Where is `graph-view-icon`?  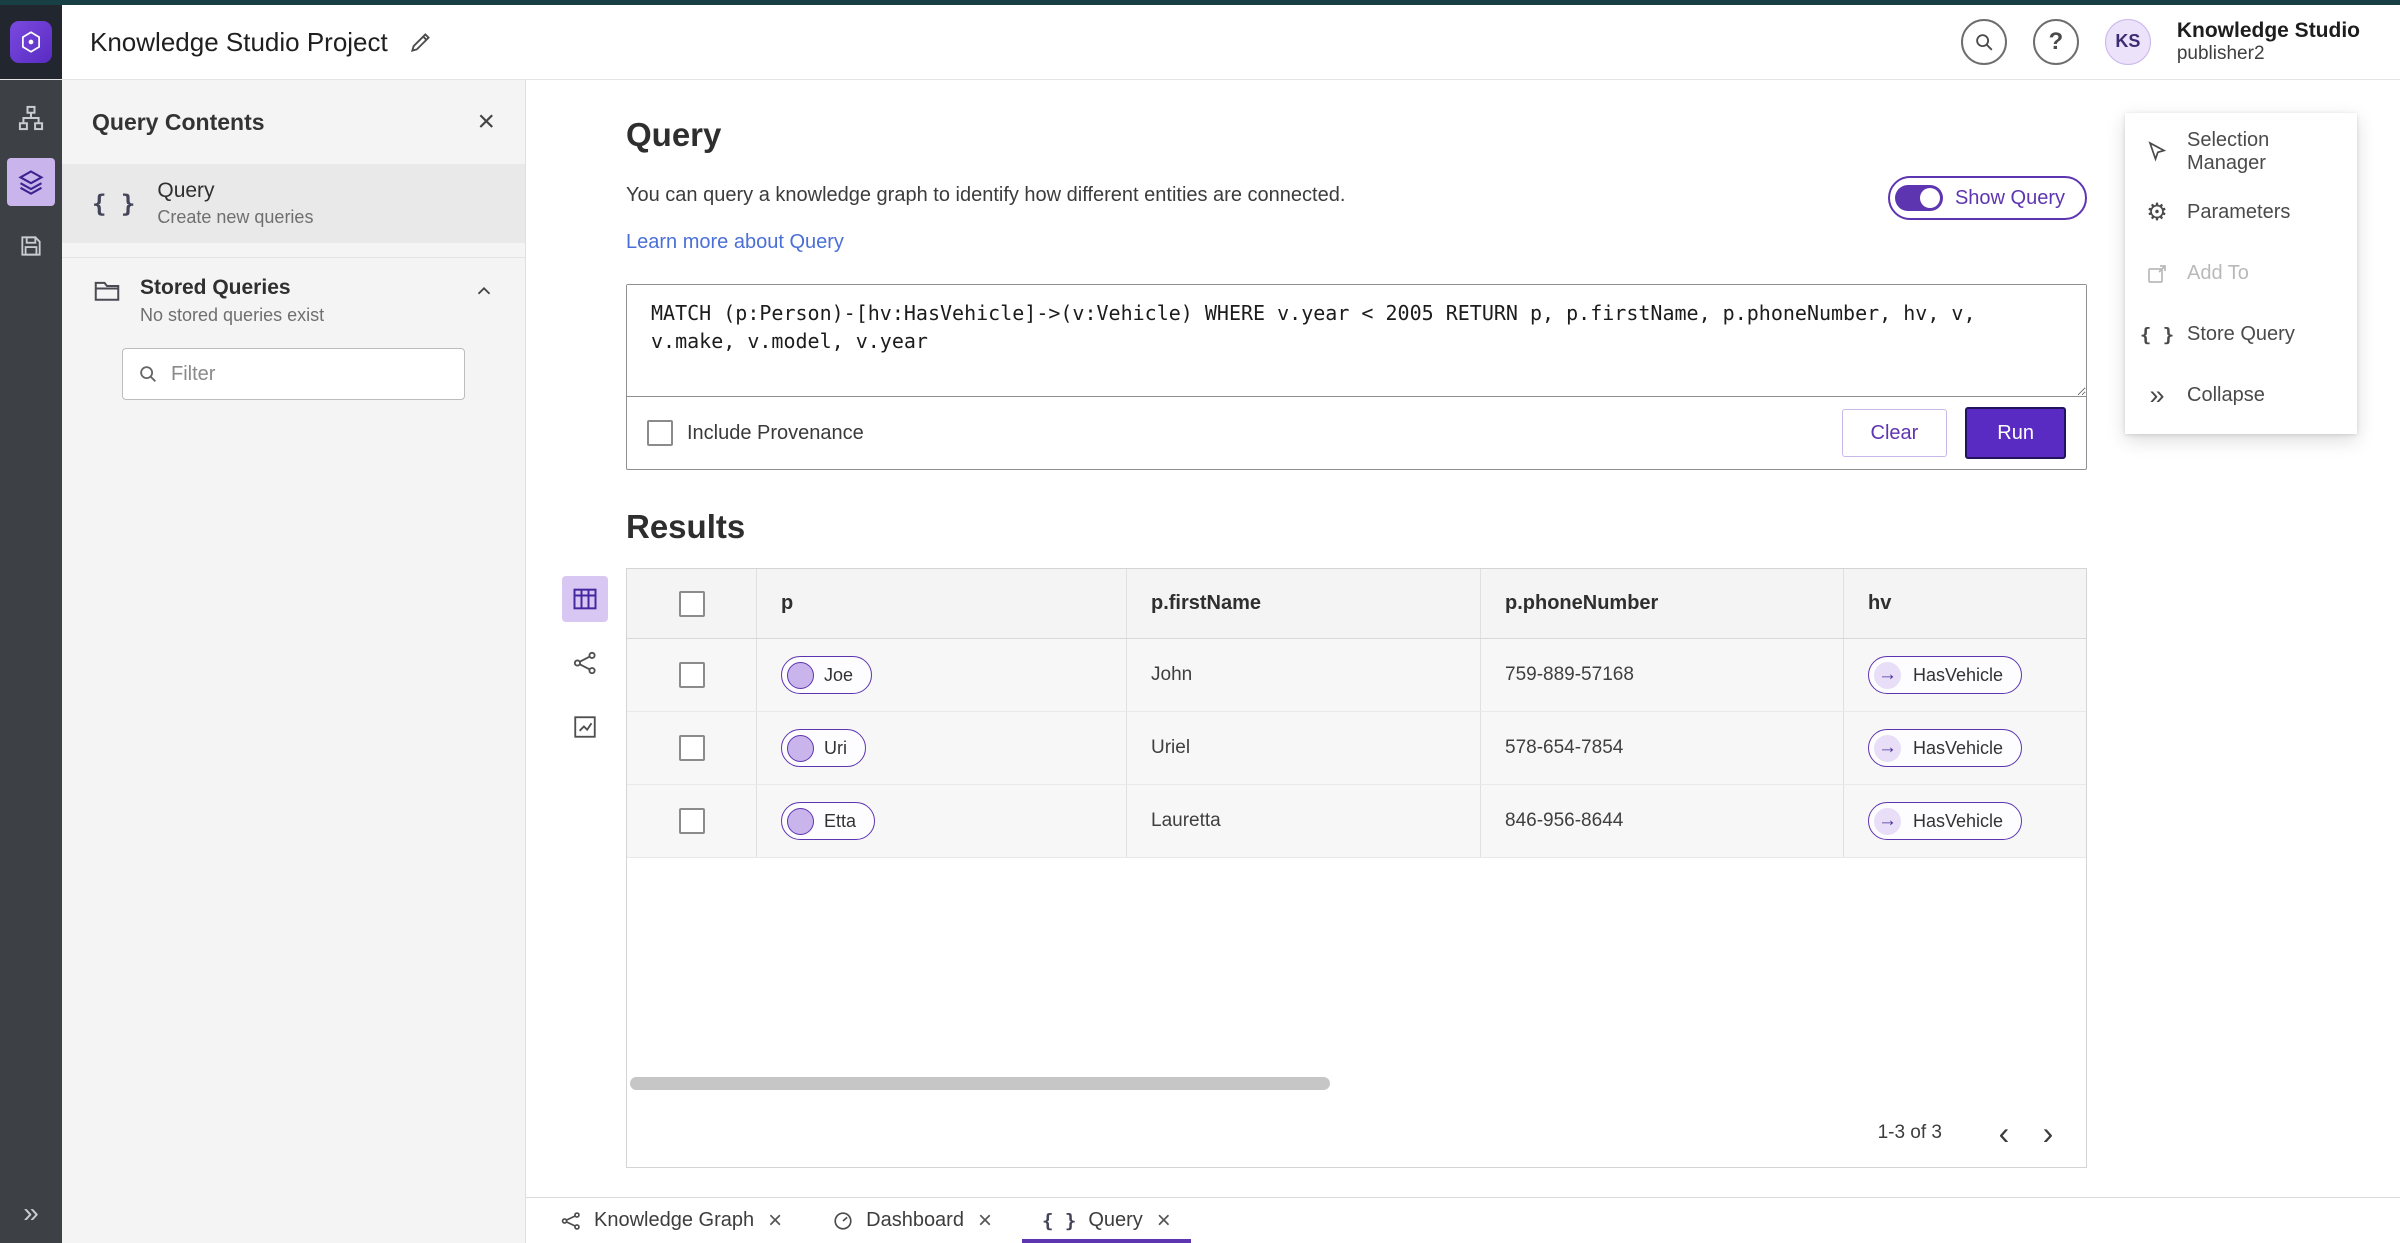 graph-view-icon is located at coordinates (585, 663).